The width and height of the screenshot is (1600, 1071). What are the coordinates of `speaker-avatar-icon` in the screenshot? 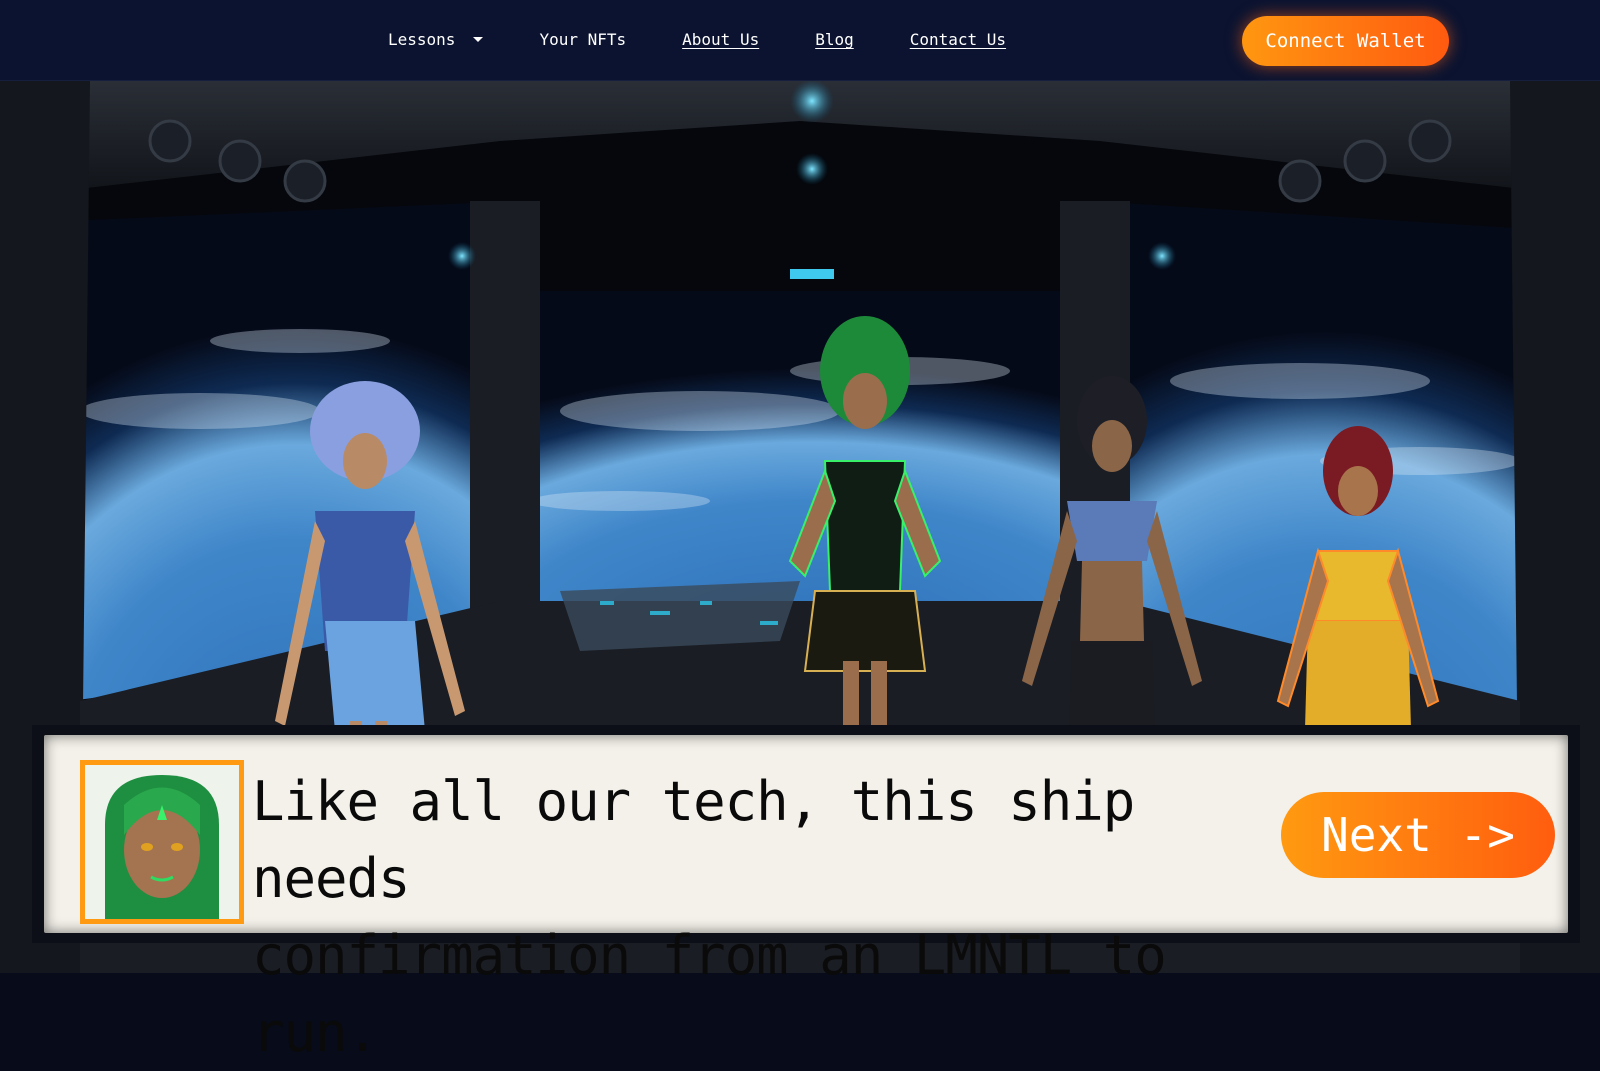 It's located at (162, 842).